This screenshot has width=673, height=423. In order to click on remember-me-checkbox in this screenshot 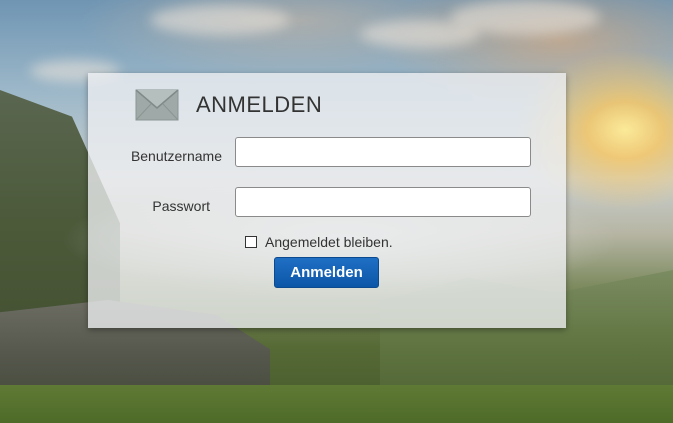, I will do `click(251, 242)`.